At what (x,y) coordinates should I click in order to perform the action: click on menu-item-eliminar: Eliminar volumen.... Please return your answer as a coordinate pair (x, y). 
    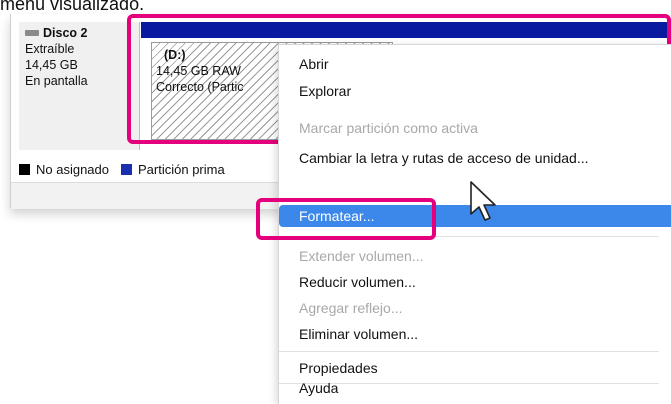
    Looking at the image, I should click on (358, 334).